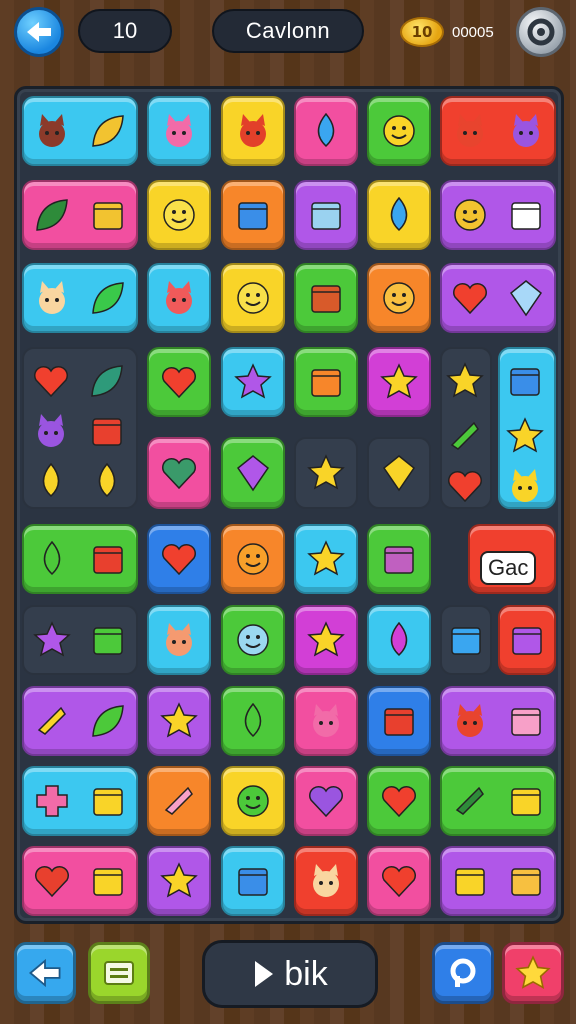 Image resolution: width=576 pixels, height=1024 pixels. Describe the element at coordinates (39, 32) in the screenshot. I see `back-button` at that location.